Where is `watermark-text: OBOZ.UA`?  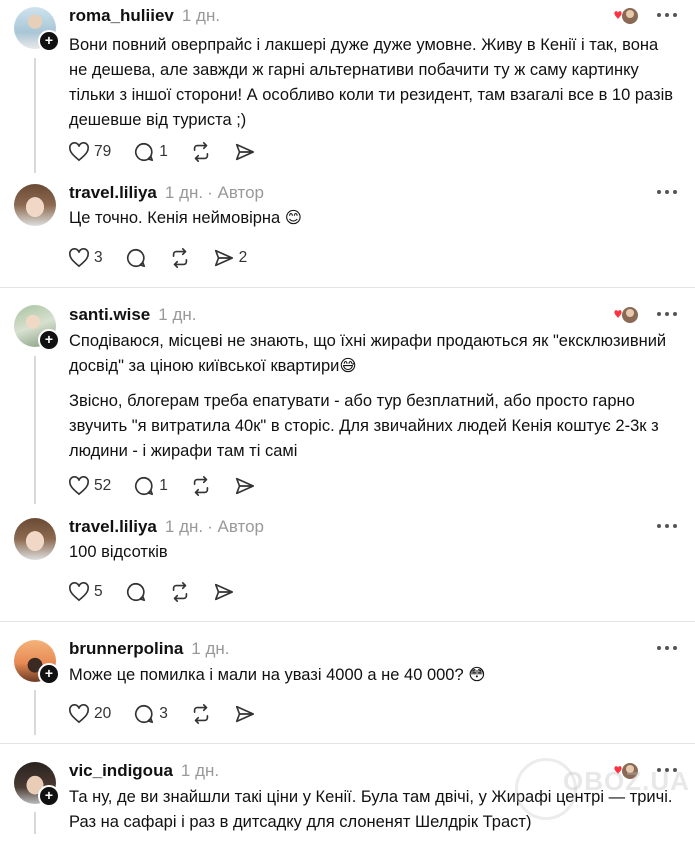 watermark-text: OBOZ.UA is located at coordinates (626, 781).